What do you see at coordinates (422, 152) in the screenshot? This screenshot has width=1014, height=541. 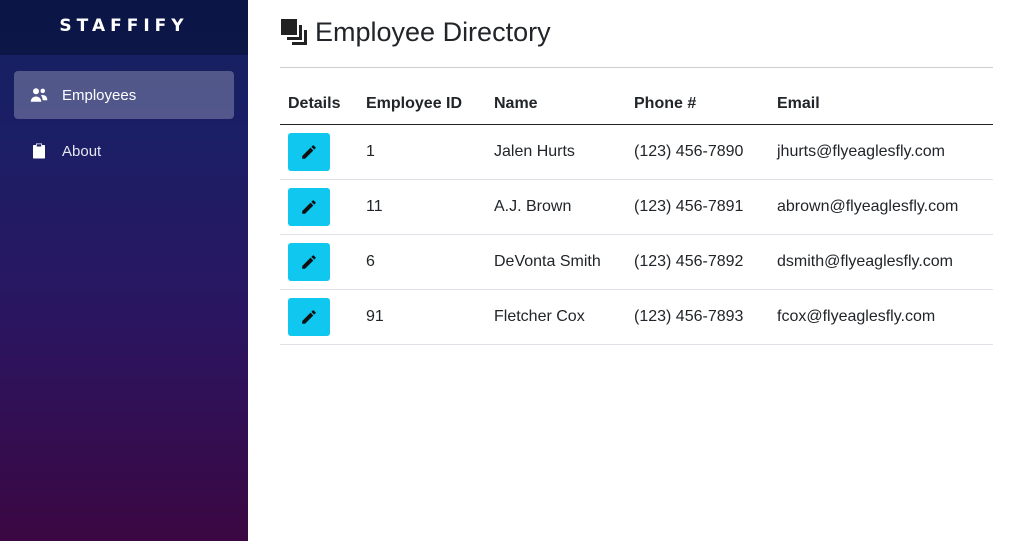 I see `employee-id-cell: 1` at bounding box center [422, 152].